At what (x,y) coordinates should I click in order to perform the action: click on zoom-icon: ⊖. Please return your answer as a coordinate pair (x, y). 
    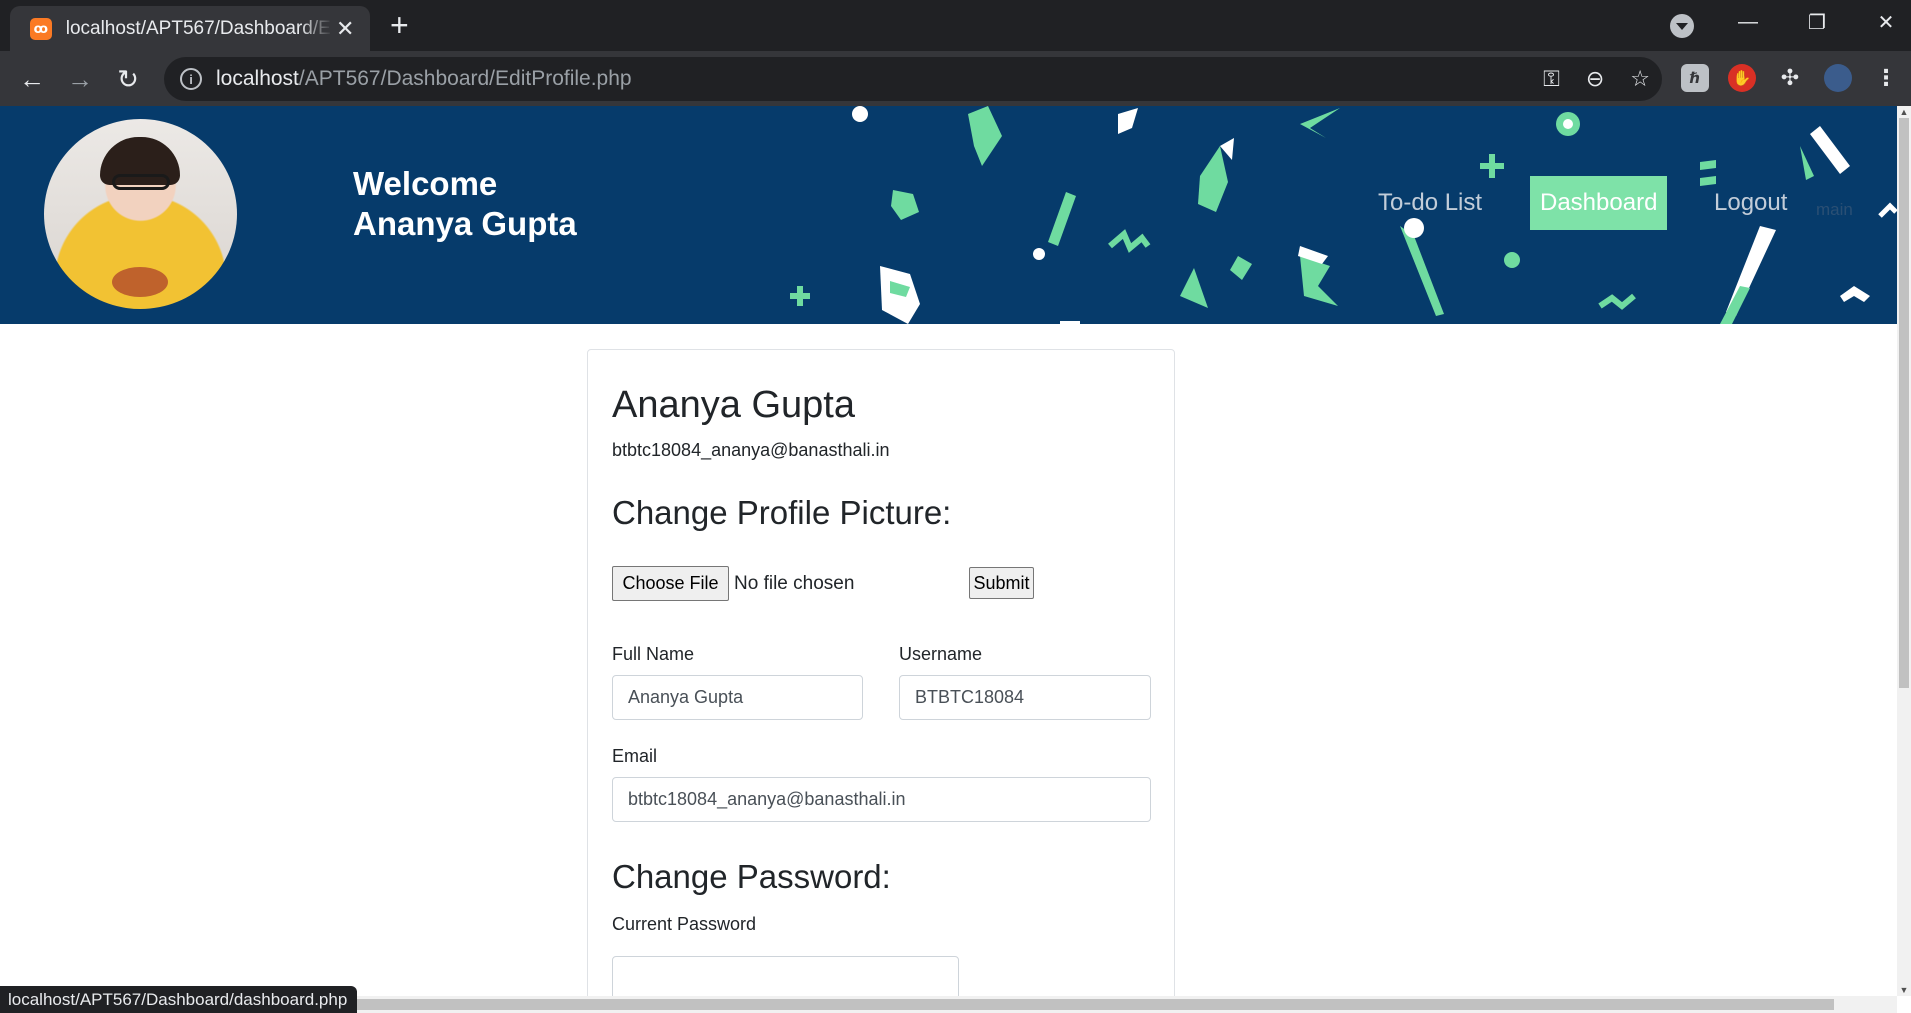
    Looking at the image, I should click on (1595, 79).